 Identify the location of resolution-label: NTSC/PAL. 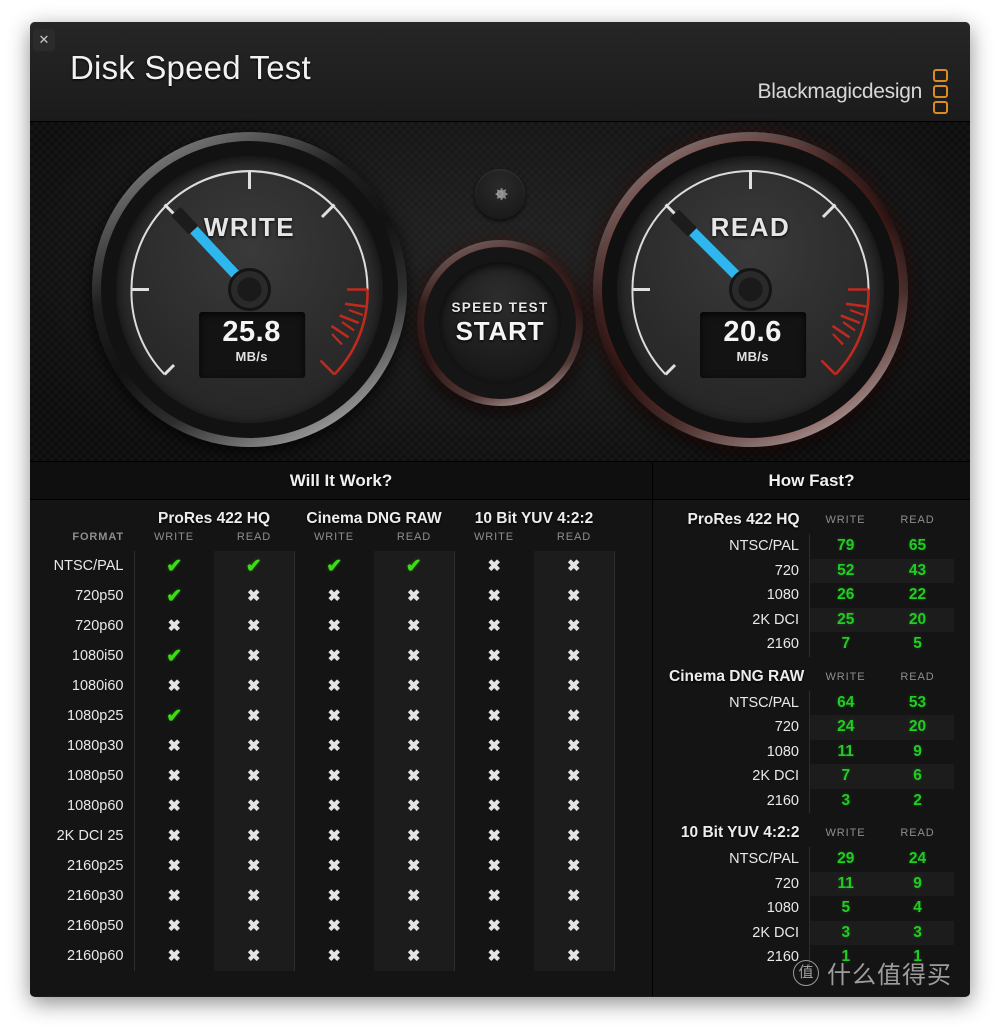
(739, 859).